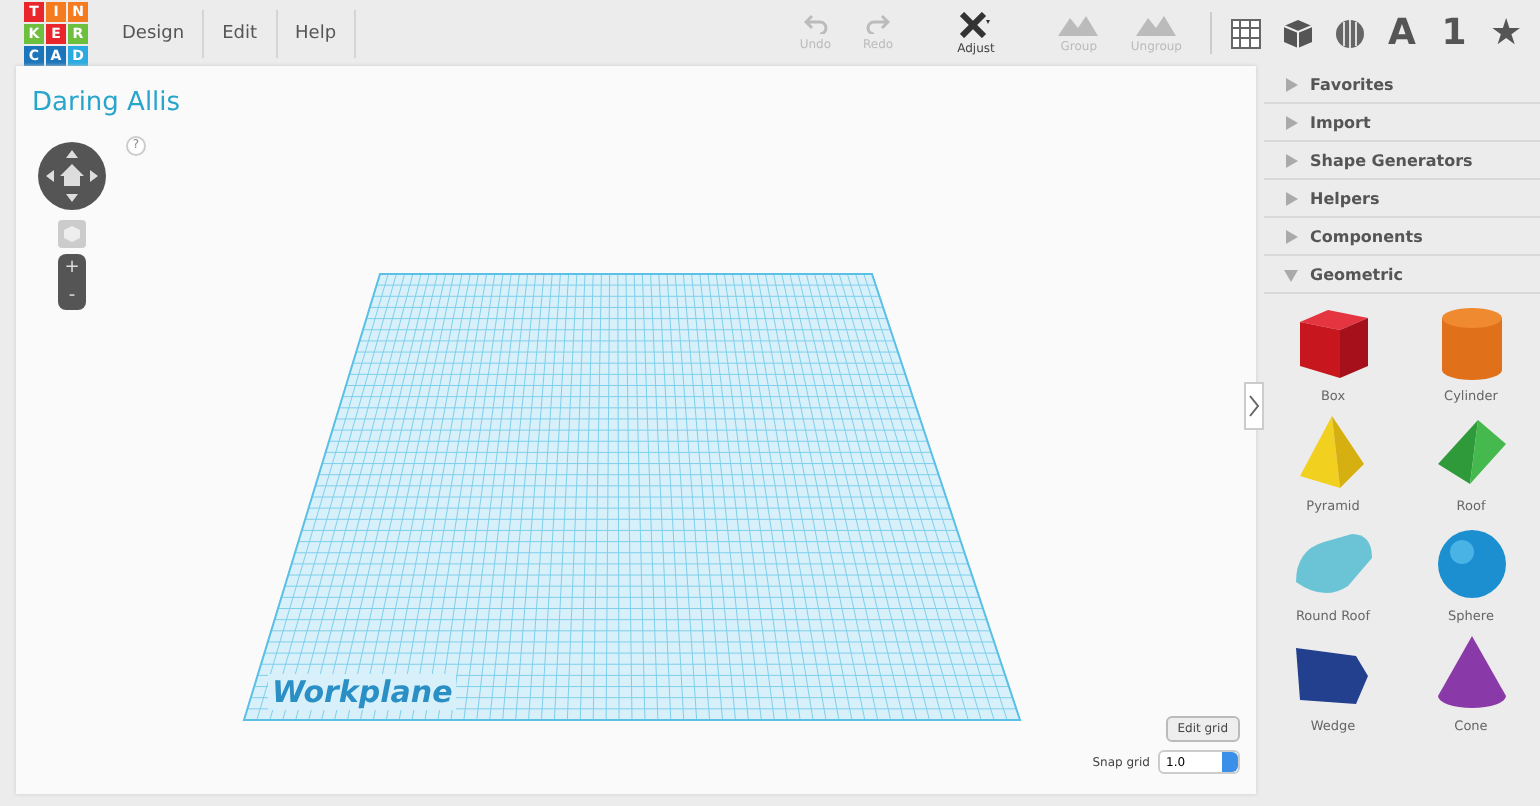  What do you see at coordinates (362, 692) in the screenshot?
I see `workplane-label: Workplane` at bounding box center [362, 692].